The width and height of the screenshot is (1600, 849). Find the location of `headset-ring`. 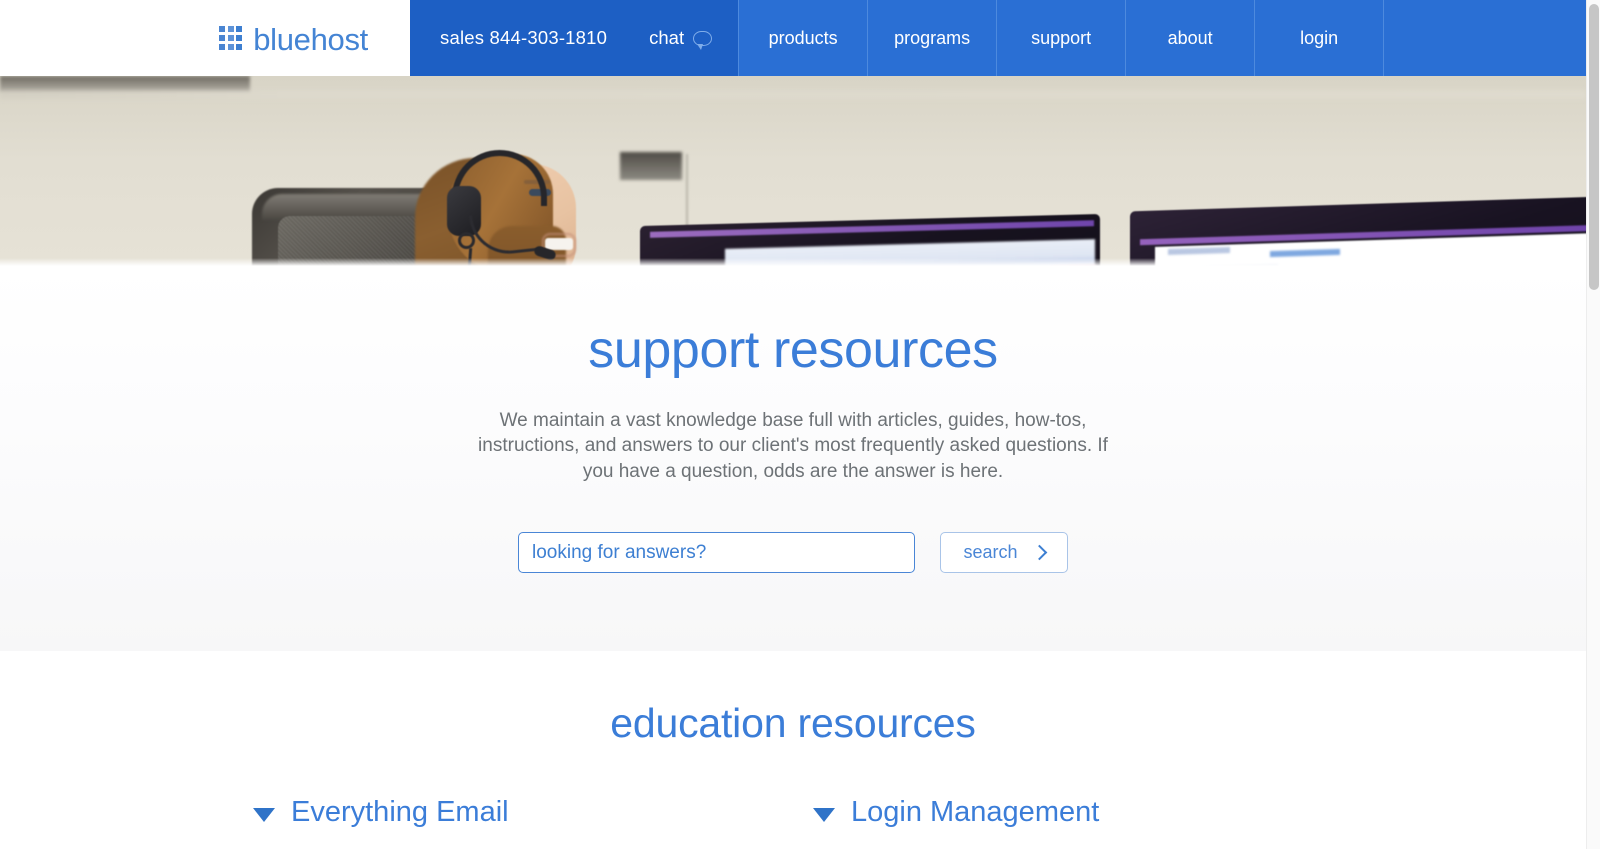

headset-ring is located at coordinates (466, 240).